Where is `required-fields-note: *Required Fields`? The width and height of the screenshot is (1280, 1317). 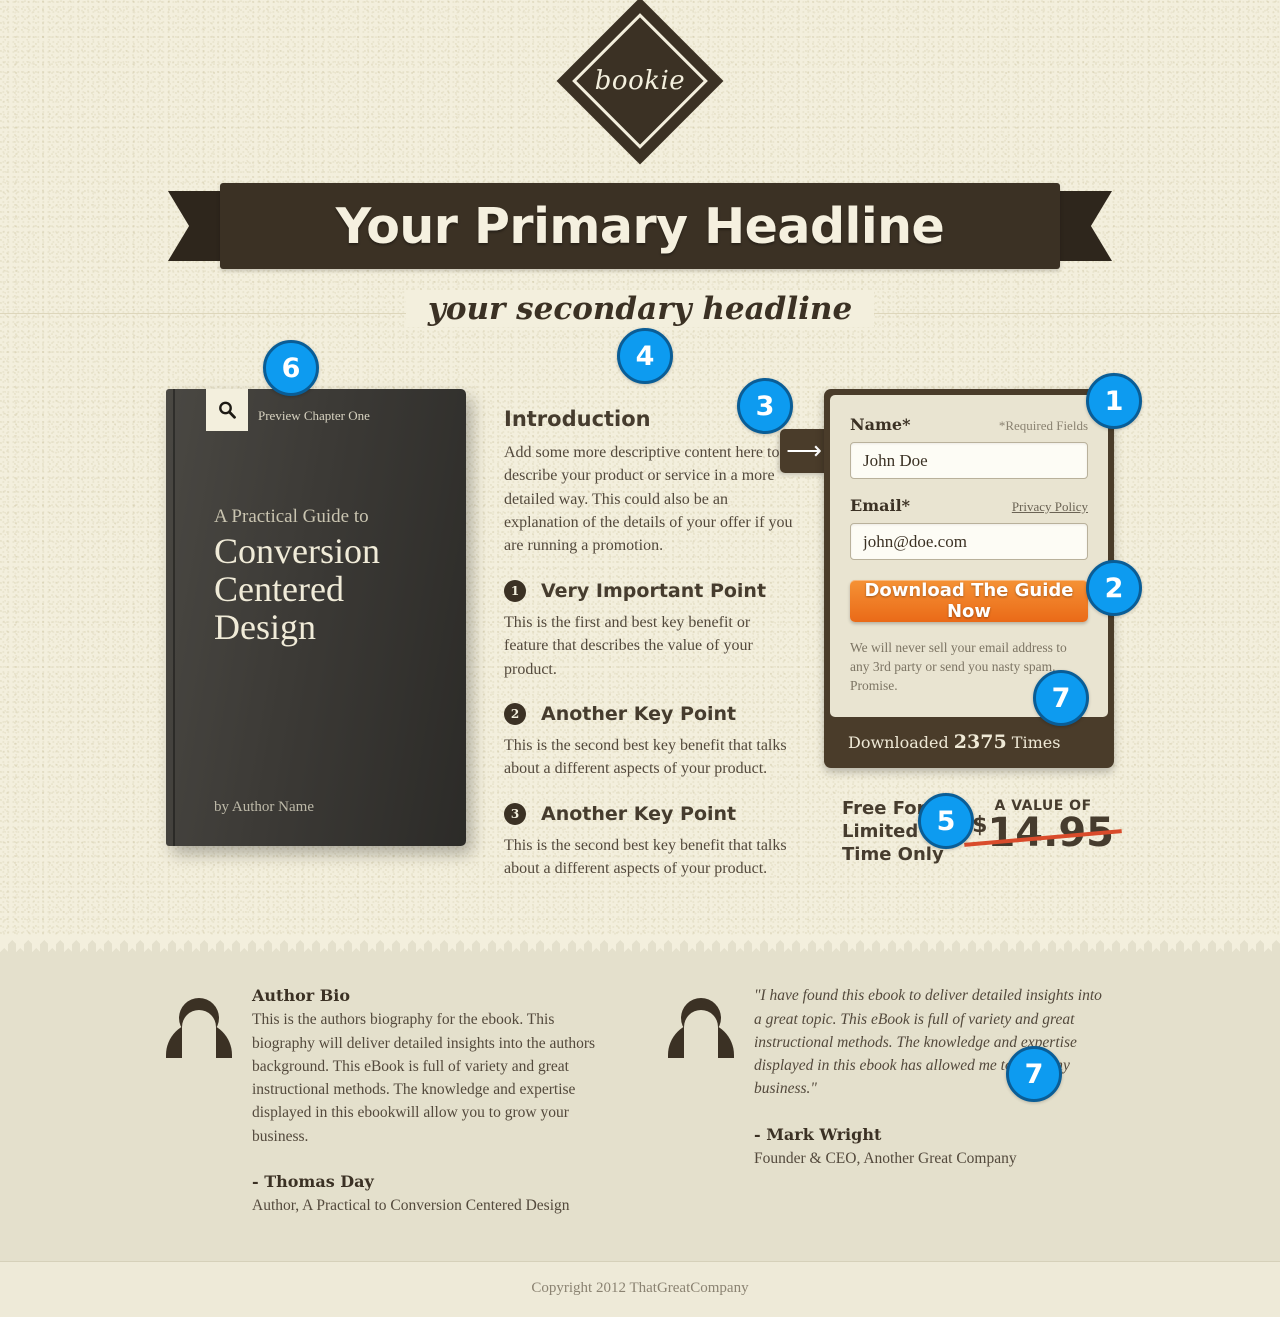
required-fields-note: *Required Fields is located at coordinates (1043, 425).